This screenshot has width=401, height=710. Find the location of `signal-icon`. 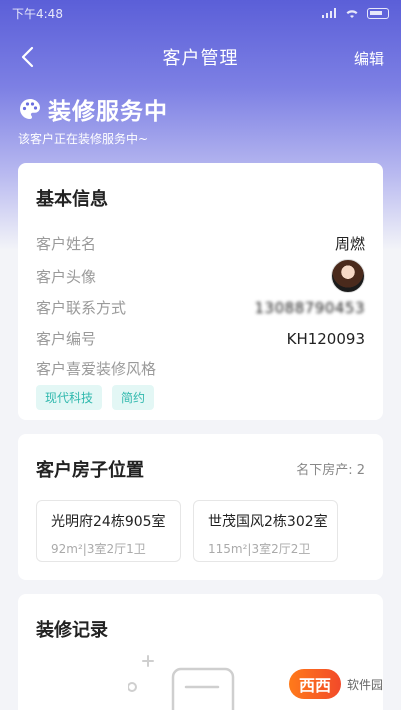

signal-icon is located at coordinates (329, 12).